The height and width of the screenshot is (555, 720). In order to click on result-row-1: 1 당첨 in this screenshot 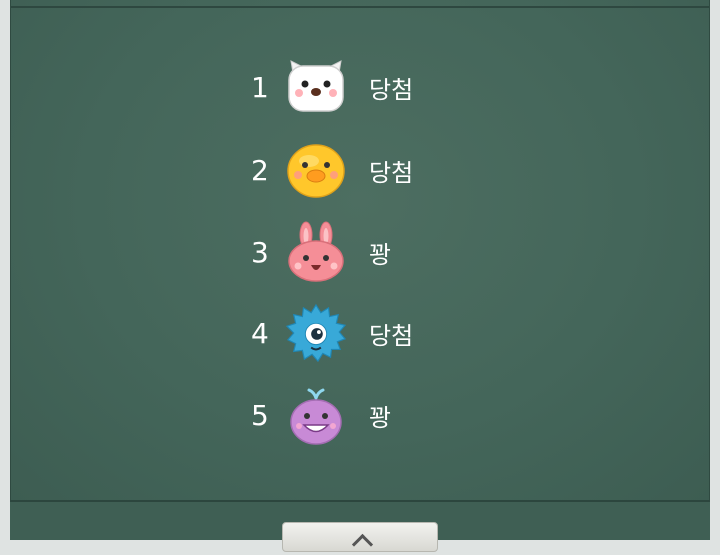, I will do `click(332, 87)`.